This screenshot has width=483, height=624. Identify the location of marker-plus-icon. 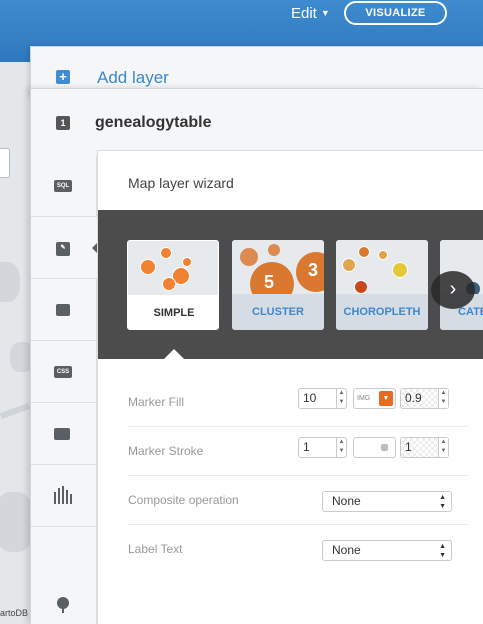
(63, 605).